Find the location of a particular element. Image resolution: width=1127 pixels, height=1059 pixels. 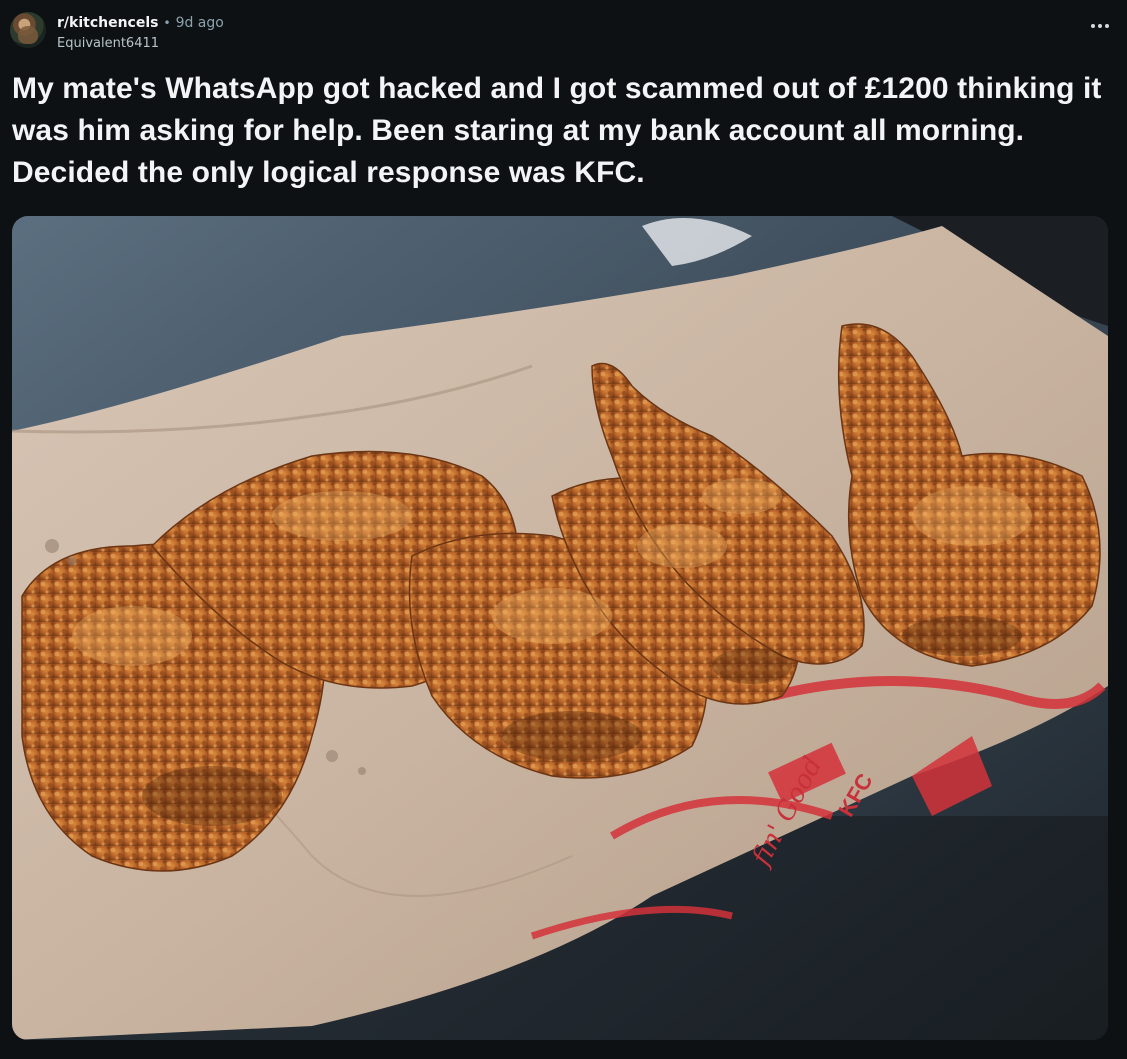

post-meta: r/kitchencels • 9d ago Equivalent6411 is located at coordinates (140, 30).